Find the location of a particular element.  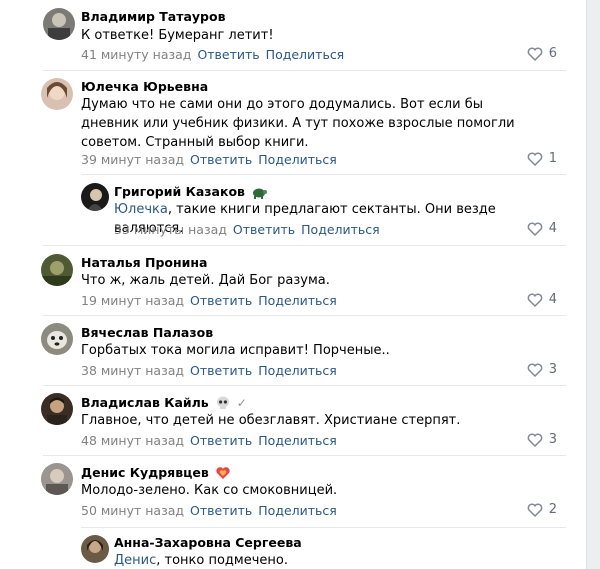

comment-time: 50 минут назад is located at coordinates (132, 510).